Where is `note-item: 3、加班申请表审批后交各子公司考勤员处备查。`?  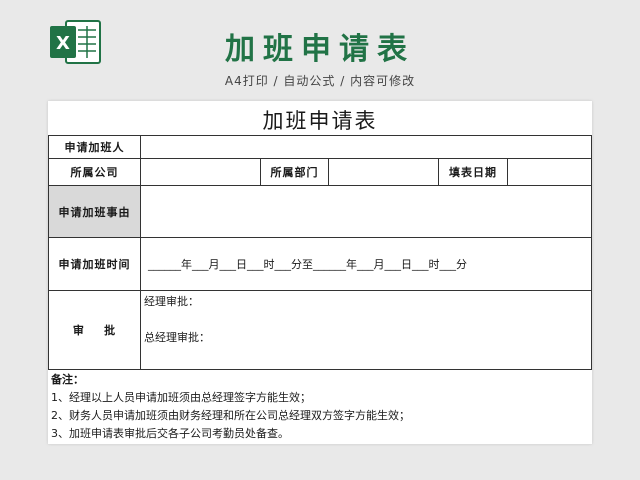 note-item: 3、加班申请表审批后交各子公司考勤员处备查。 is located at coordinates (170, 433).